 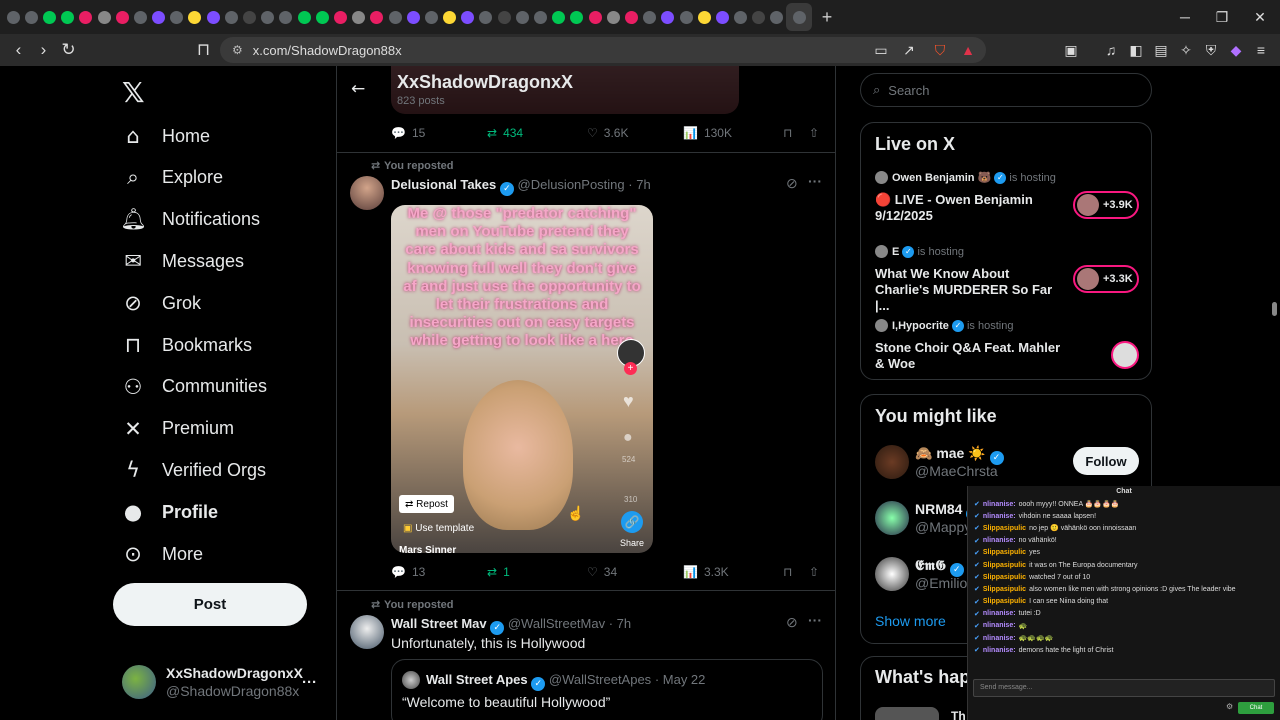 What do you see at coordinates (1261, 50) in the screenshot?
I see `menu-icon: ≡` at bounding box center [1261, 50].